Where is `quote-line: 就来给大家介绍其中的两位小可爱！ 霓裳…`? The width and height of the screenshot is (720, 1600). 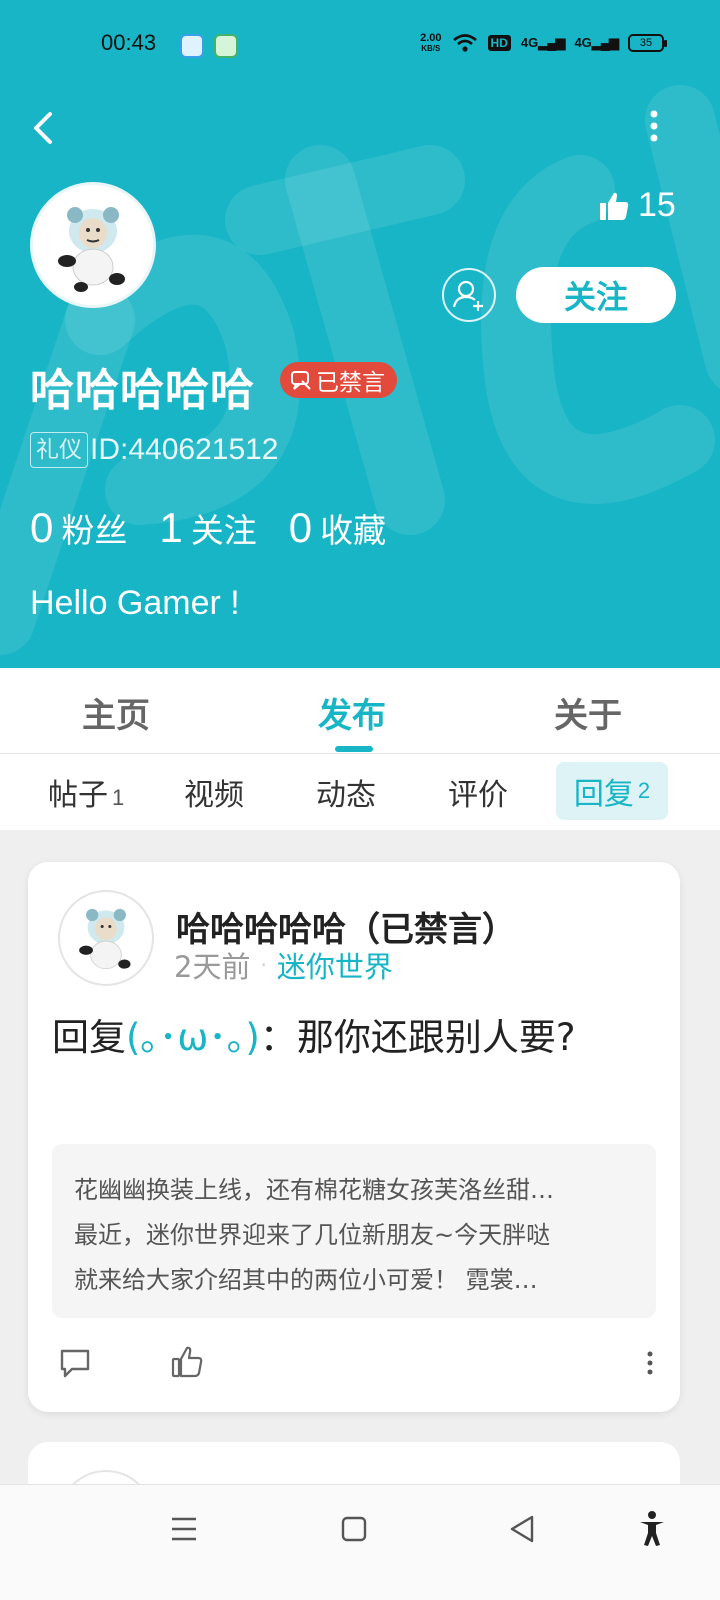
quote-line: 就来给大家介绍其中的两位小可爱！ 霓裳… is located at coordinates (306, 1280).